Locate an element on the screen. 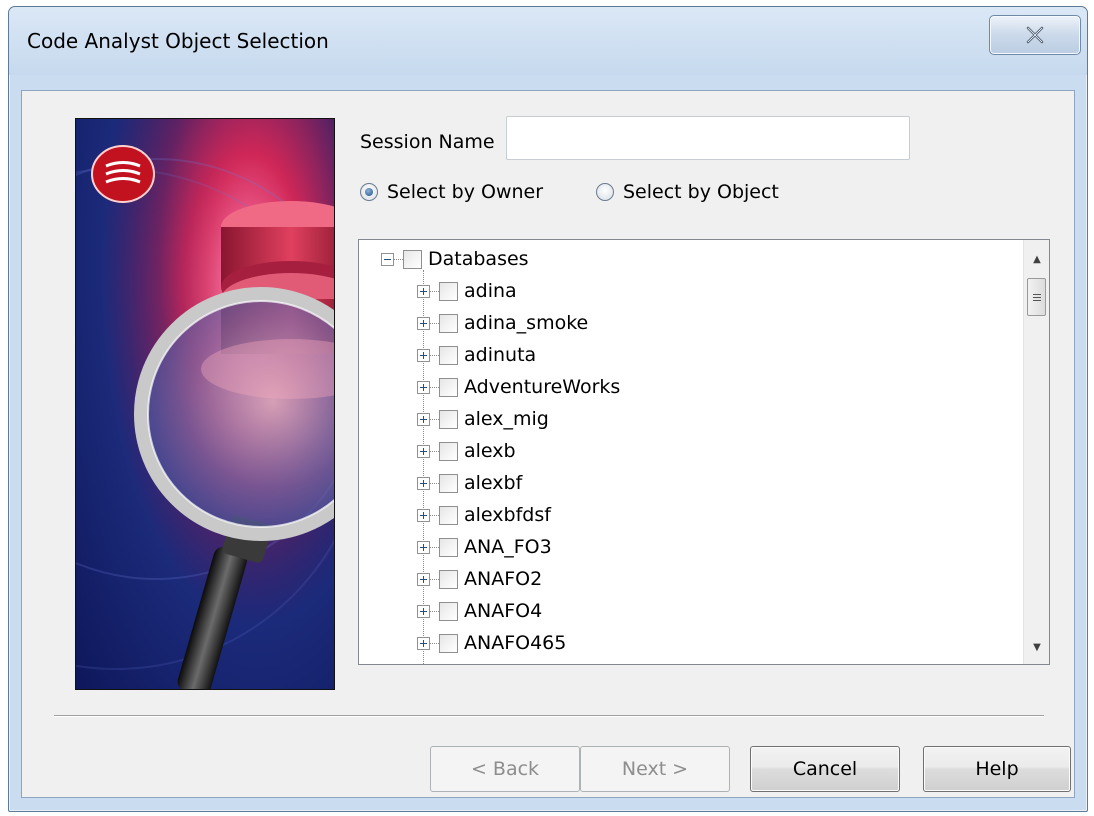  session-name-label: Session Name is located at coordinates (427, 142).